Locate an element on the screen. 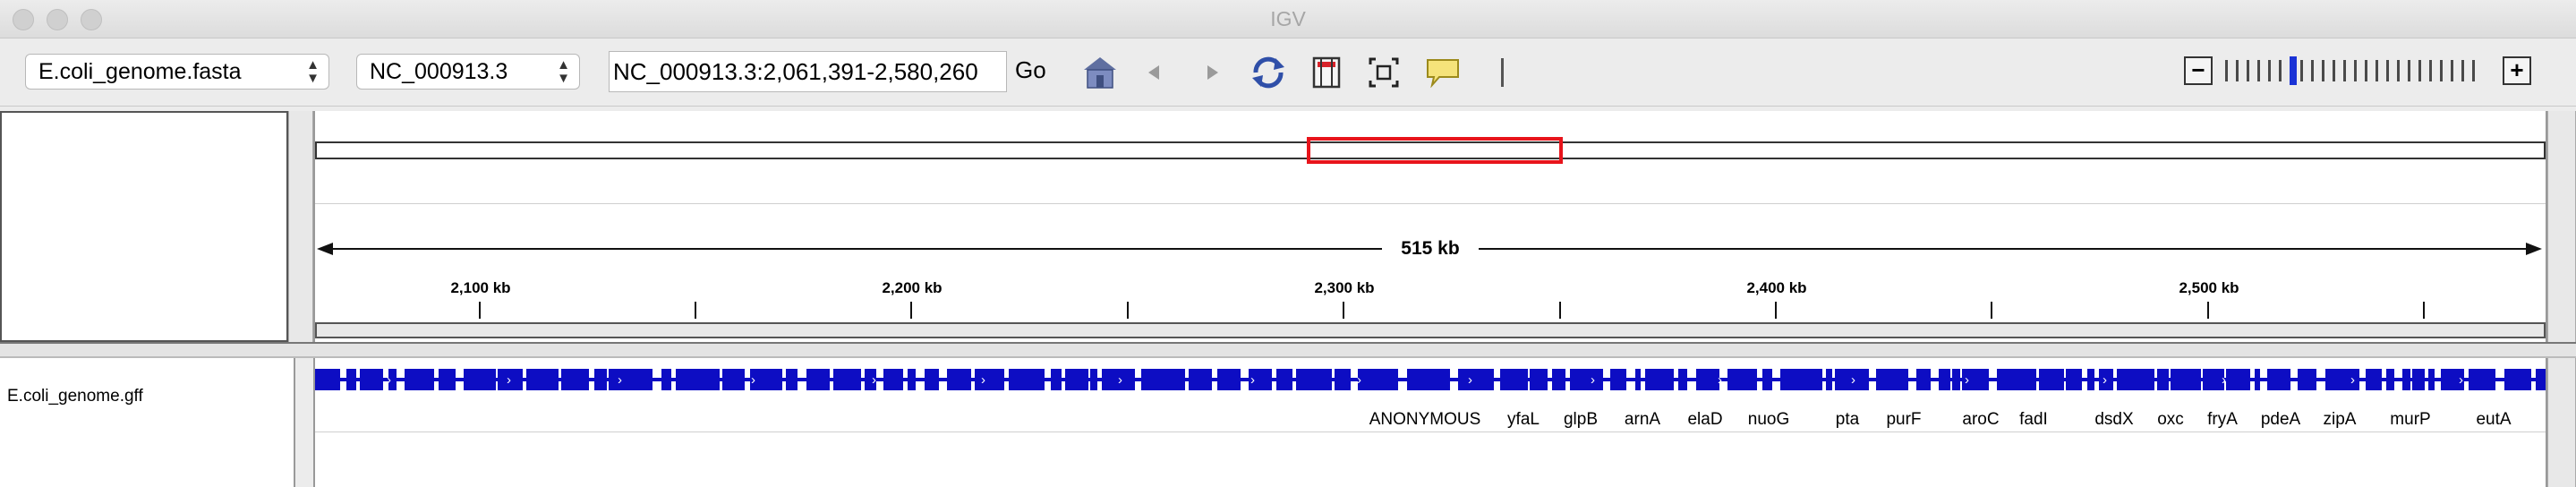 This screenshot has width=2576, height=487. refresh-icon is located at coordinates (1268, 72).